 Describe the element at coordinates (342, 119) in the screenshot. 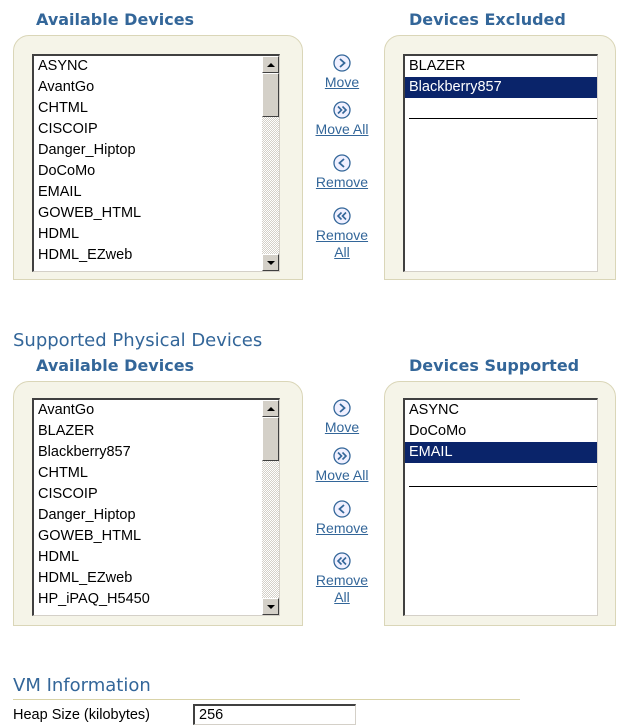

I see `move-all-action: Move All` at that location.